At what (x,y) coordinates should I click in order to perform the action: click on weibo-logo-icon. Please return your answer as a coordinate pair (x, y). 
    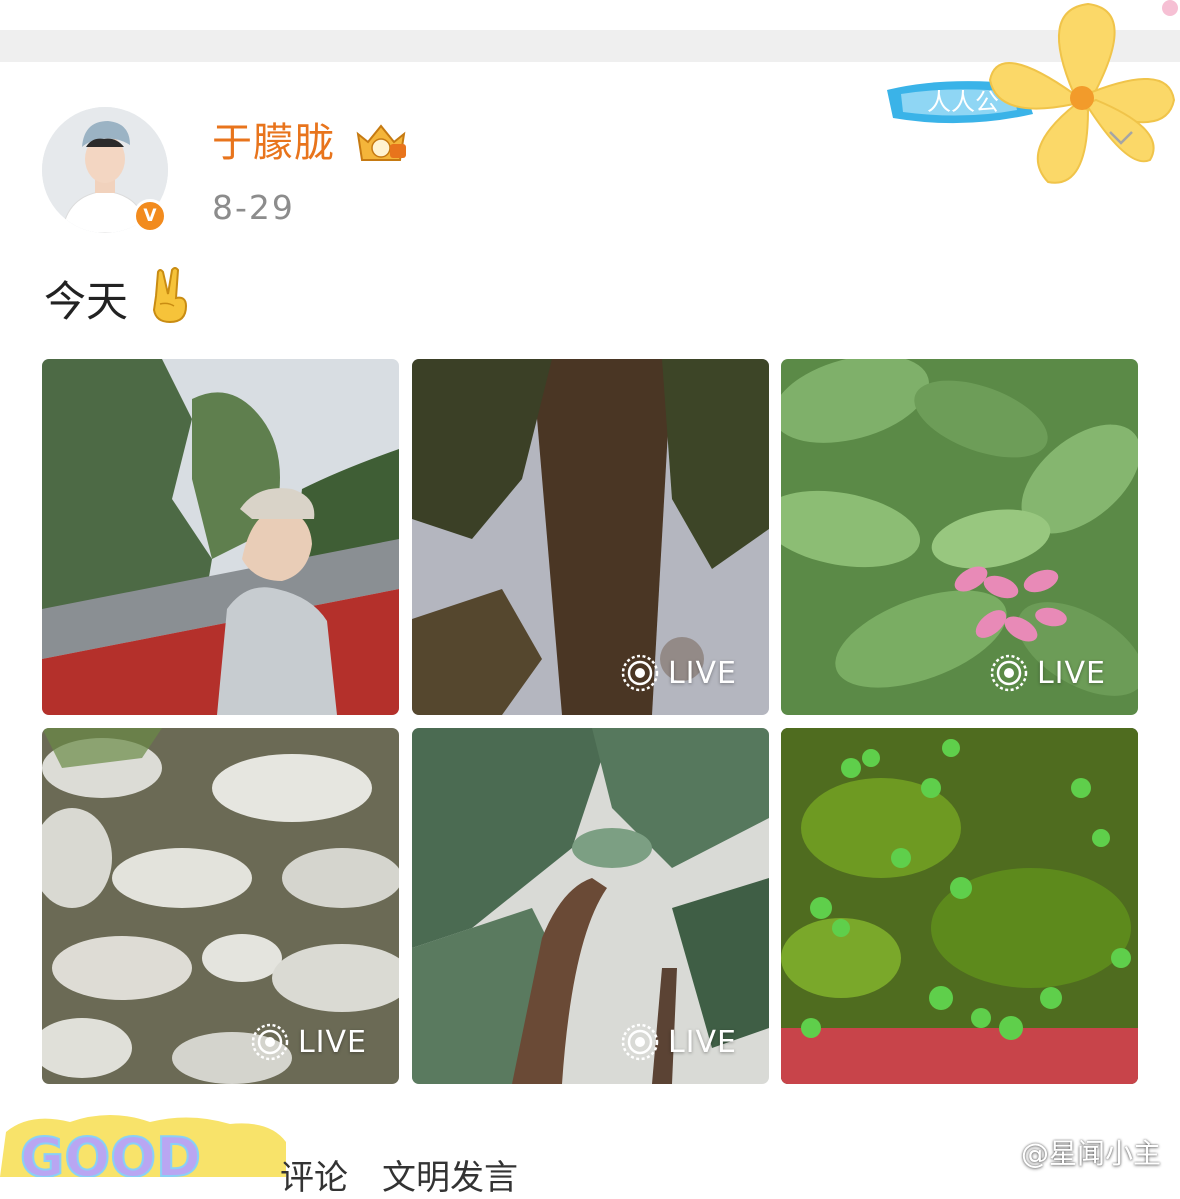
    Looking at the image, I should click on (994, 1153).